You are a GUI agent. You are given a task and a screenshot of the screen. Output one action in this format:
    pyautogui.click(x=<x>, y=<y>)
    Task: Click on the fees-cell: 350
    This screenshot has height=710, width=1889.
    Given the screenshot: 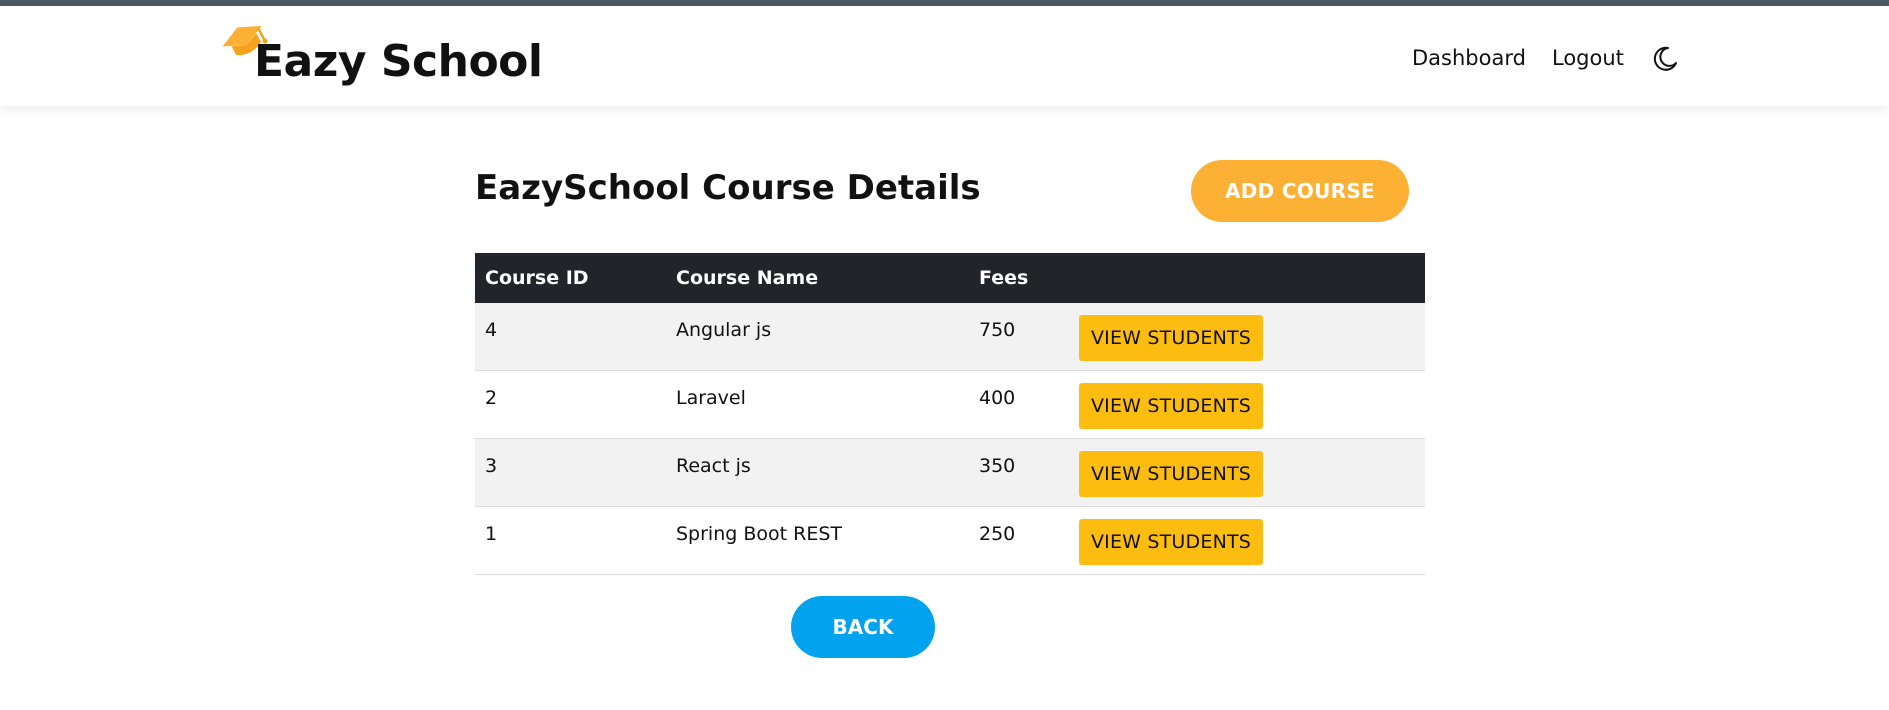 What is the action you would take?
    pyautogui.click(x=997, y=466)
    